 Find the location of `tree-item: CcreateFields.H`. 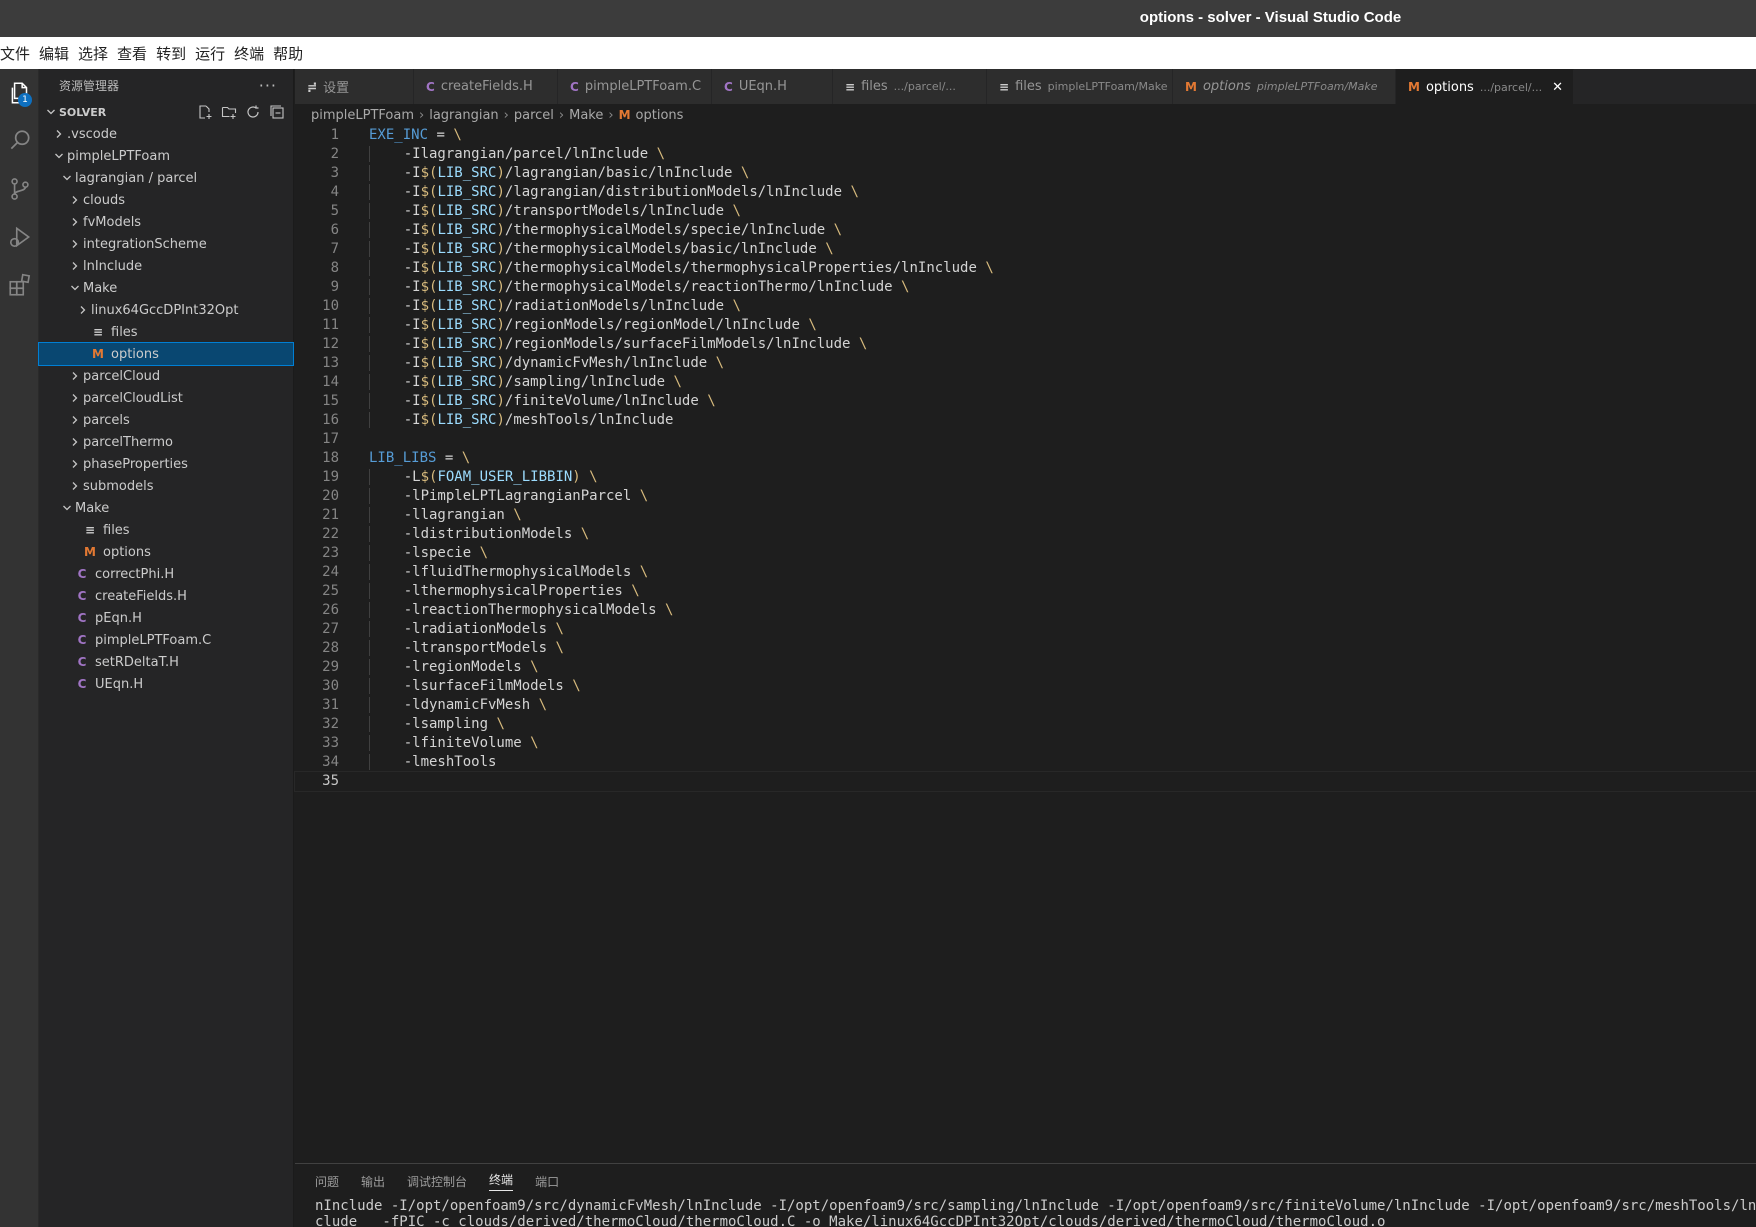

tree-item: CcreateFields.H is located at coordinates (166, 596).